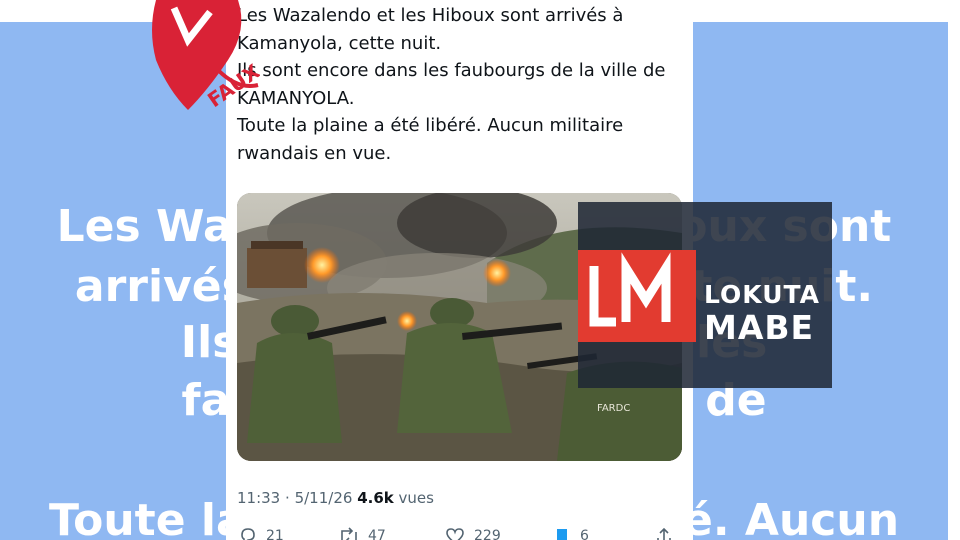 This screenshot has height=540, width=960. Describe the element at coordinates (562, 534) in the screenshot. I see `bookmark-icon` at that location.